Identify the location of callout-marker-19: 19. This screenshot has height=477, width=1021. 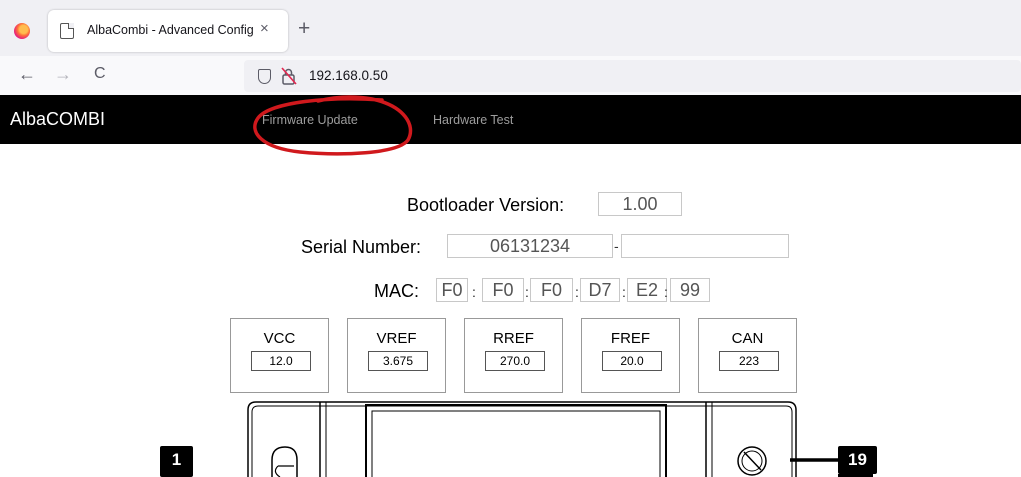
(857, 460).